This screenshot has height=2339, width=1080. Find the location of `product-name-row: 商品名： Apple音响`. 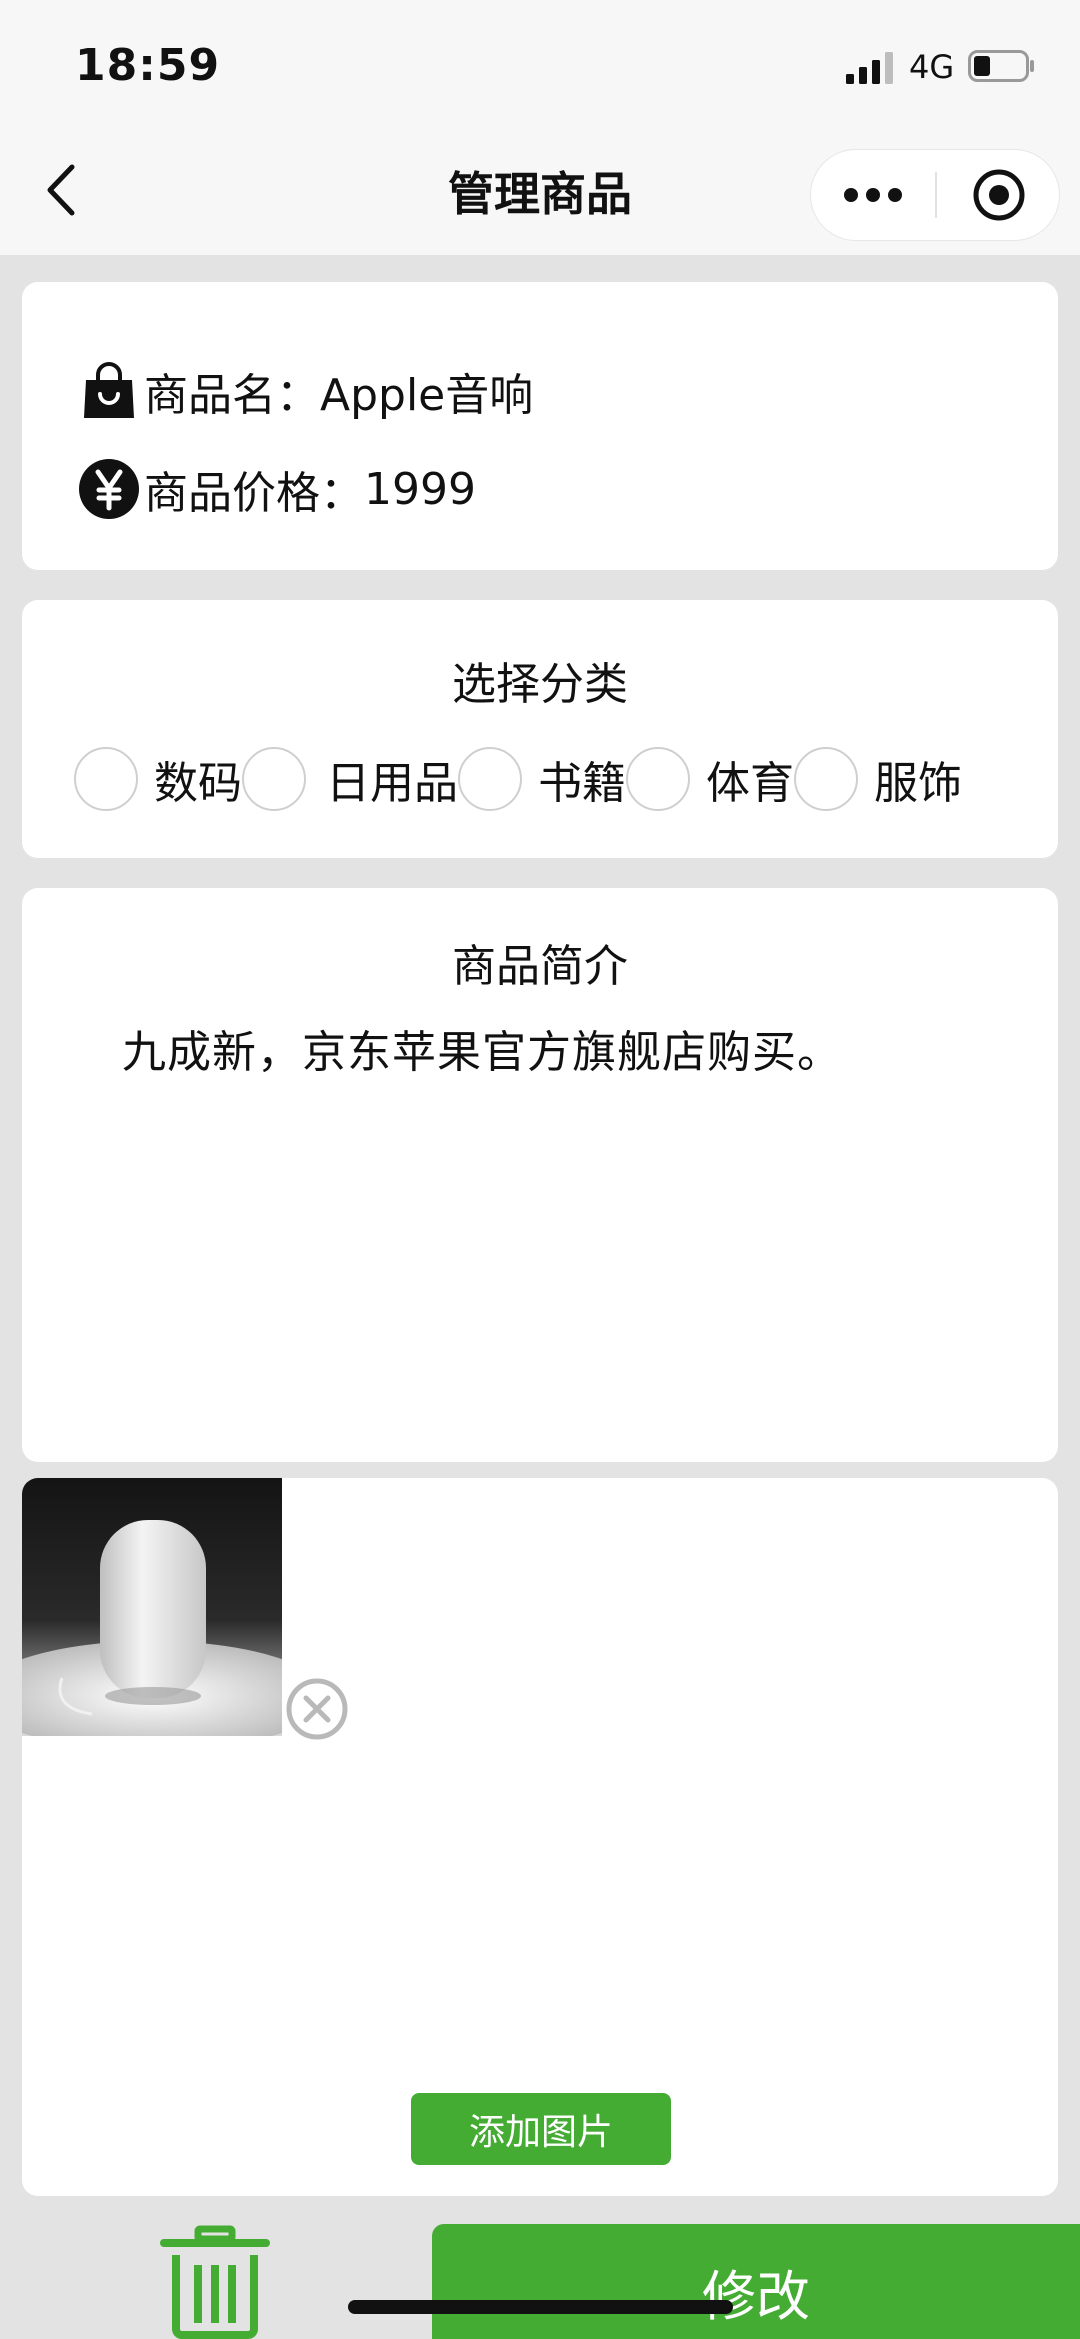

product-name-row: 商品名： Apple音响 is located at coordinates (305, 391).